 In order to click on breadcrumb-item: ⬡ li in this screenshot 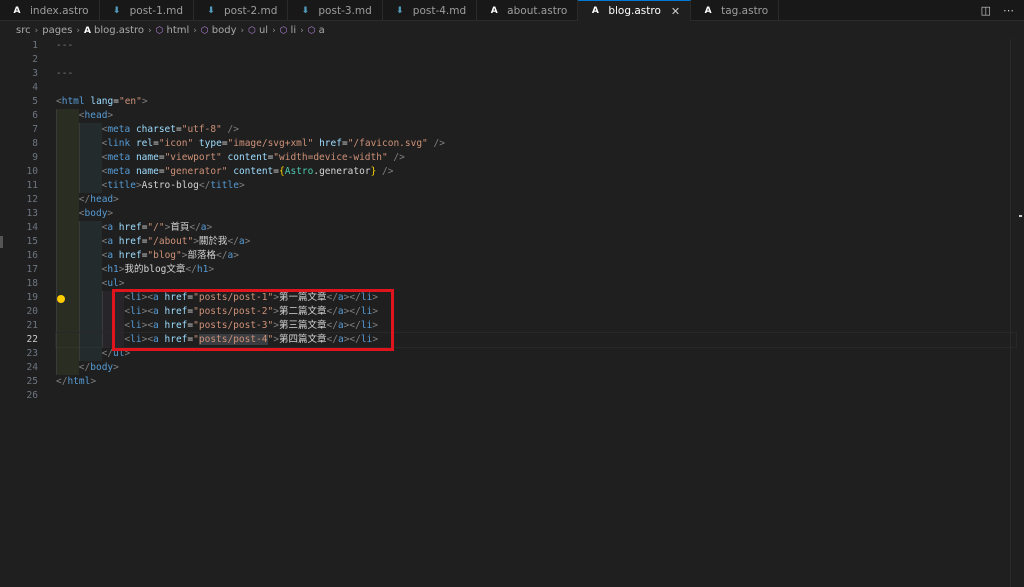, I will do `click(288, 30)`.